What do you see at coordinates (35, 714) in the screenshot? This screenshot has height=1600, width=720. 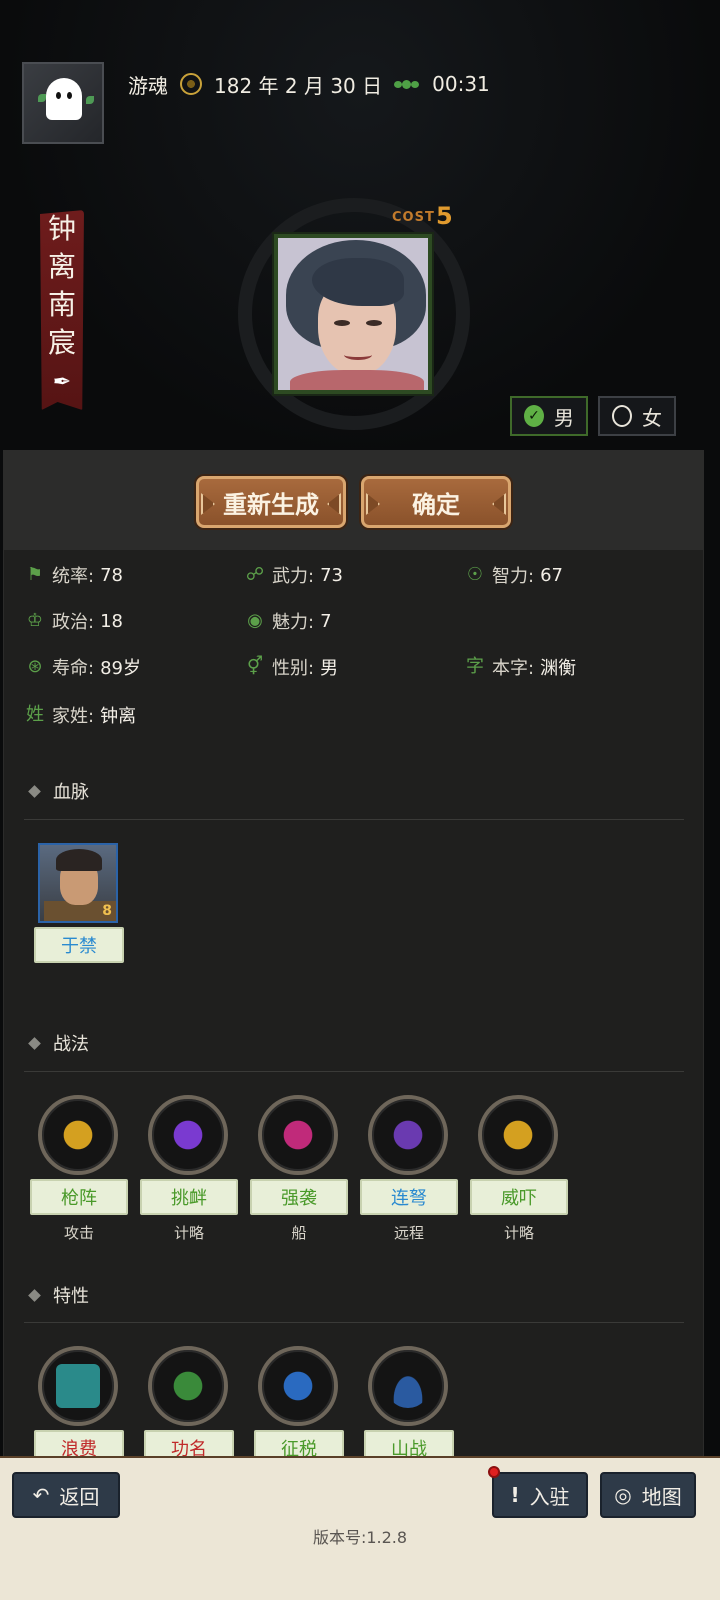 I see `surname-icon: 姓` at bounding box center [35, 714].